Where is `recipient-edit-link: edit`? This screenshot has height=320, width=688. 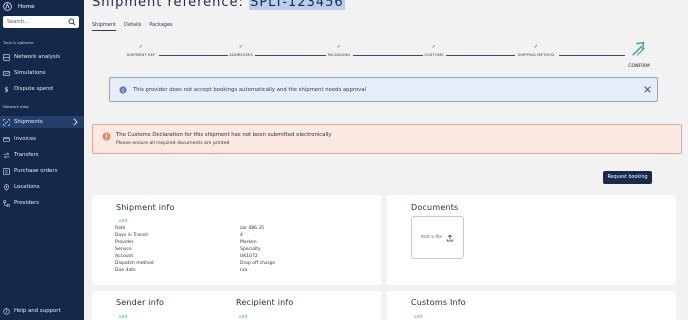
recipient-edit-link: edit is located at coordinates (243, 317).